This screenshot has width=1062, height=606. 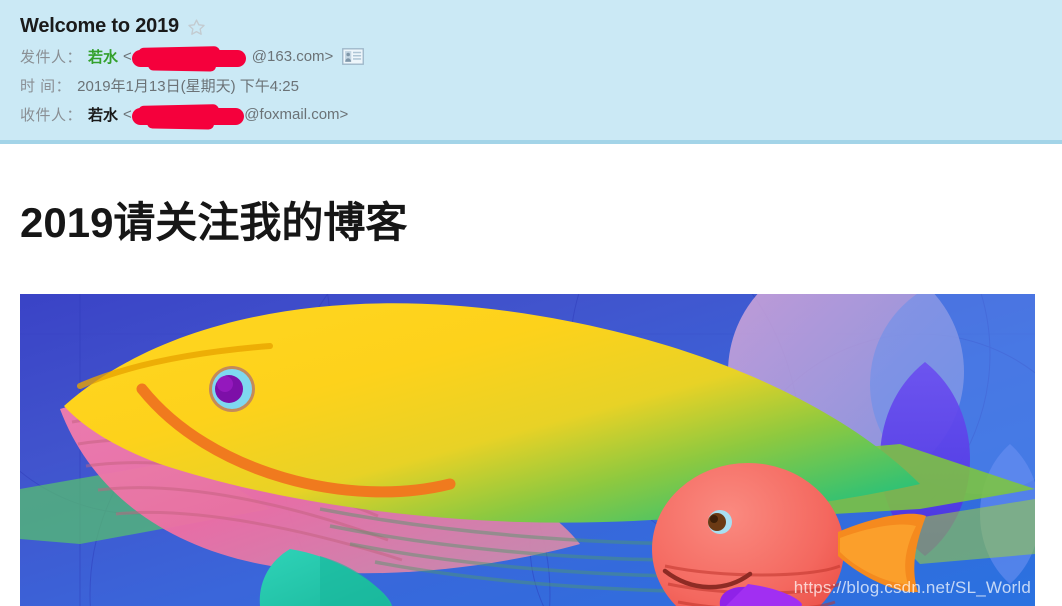 I want to click on sender-address-redacted: xxxxxxxxxxxxxxxx, so click(x=191, y=57).